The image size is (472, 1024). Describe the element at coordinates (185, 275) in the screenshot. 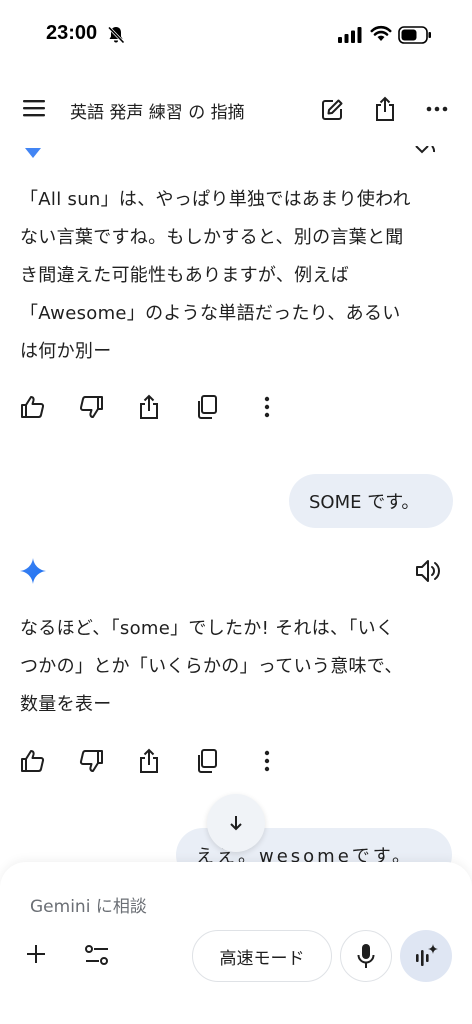

I see `bot-message-line: き間違えた可能性もありますが、例えば` at that location.